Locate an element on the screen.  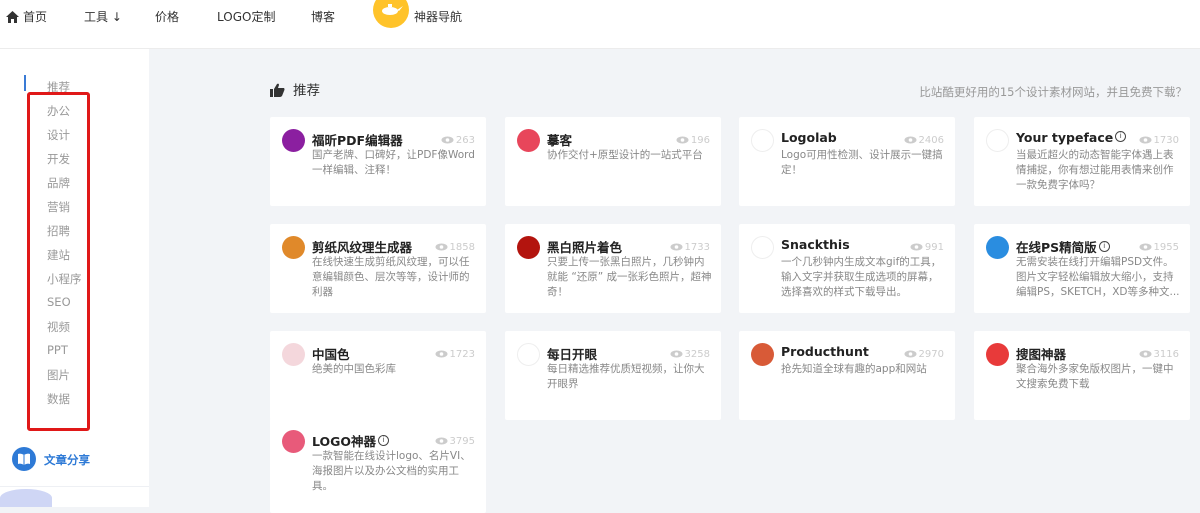
tool-card: 中国色 1723 绝美的中国色彩库 is located at coordinates (378, 375).